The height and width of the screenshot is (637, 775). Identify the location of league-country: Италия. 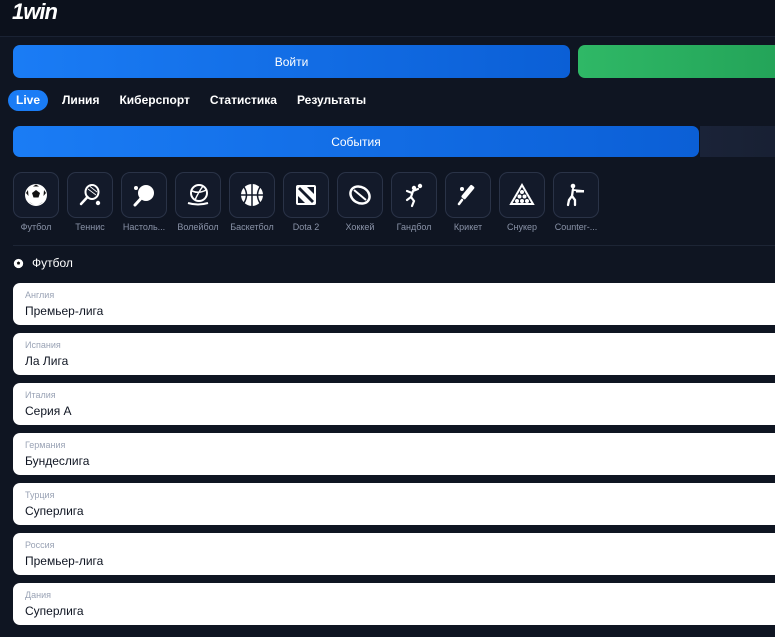
(40, 395).